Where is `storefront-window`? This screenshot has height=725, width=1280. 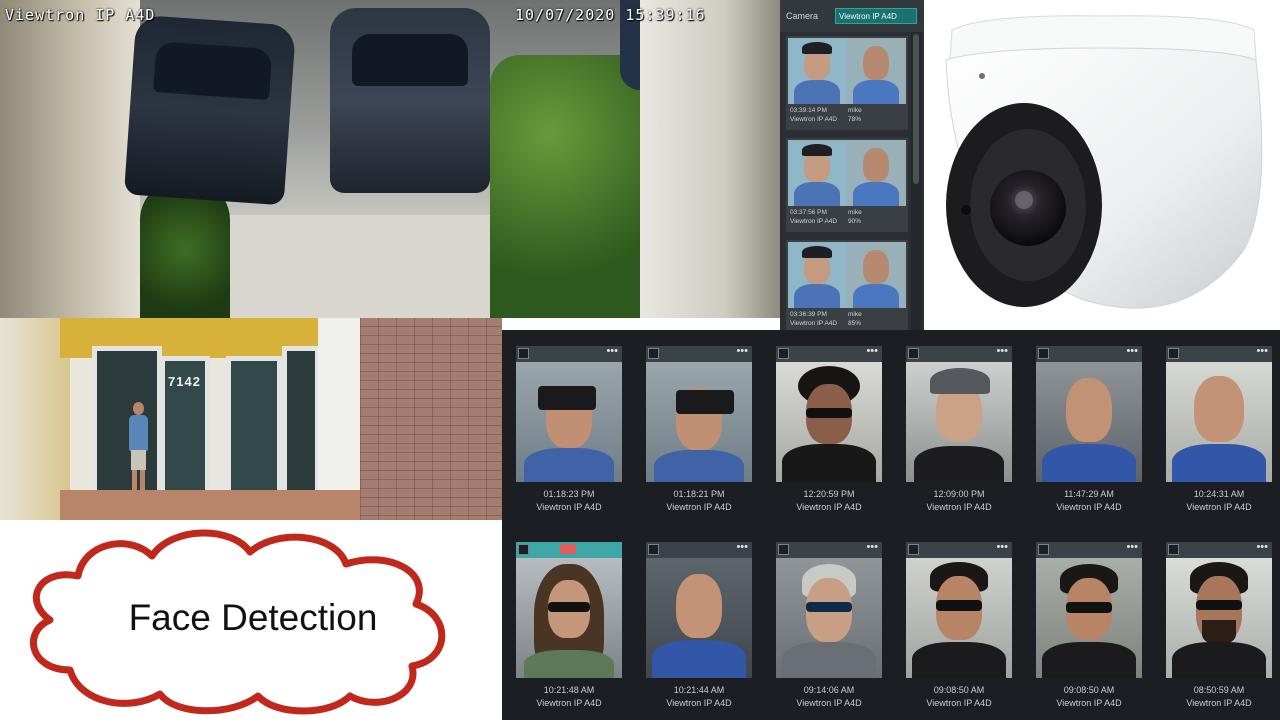
storefront-window is located at coordinates (301, 421).